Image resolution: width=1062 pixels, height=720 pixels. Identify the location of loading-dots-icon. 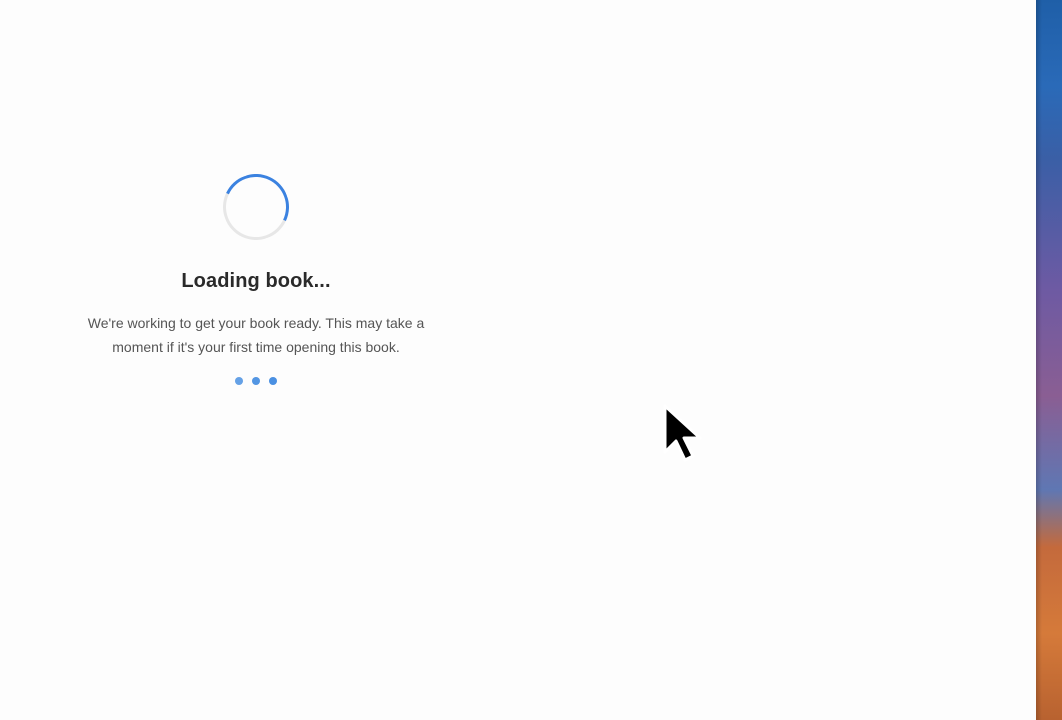
(256, 381).